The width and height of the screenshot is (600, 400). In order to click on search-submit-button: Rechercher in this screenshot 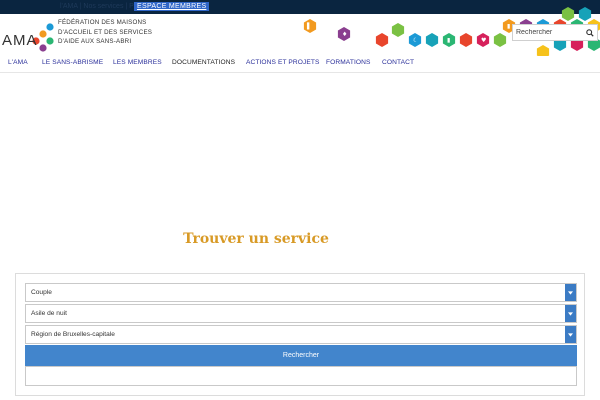, I will do `click(301, 355)`.